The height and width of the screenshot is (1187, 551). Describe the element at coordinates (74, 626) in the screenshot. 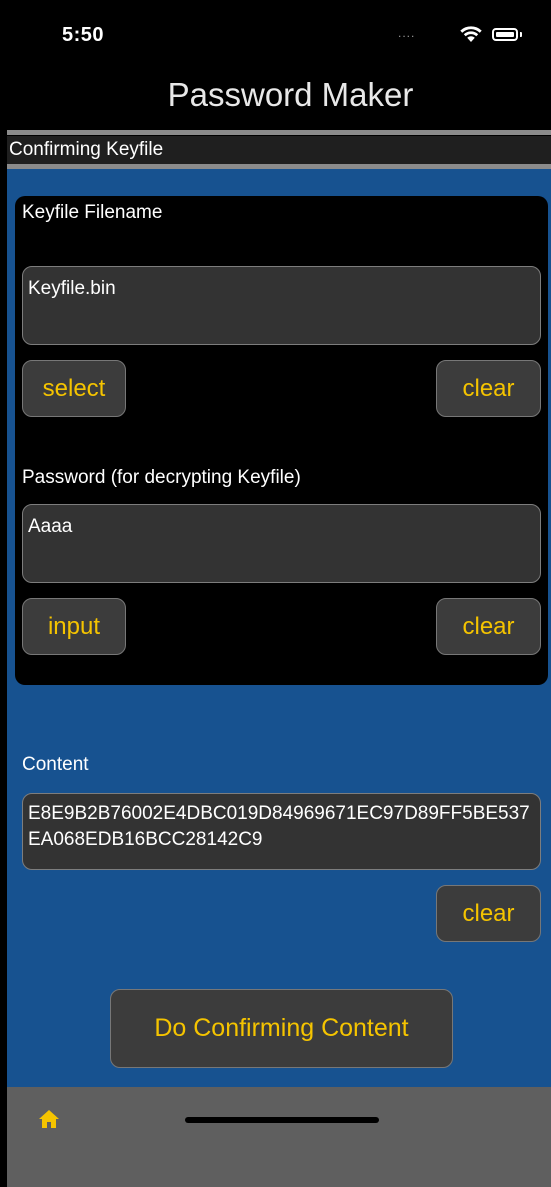

I see `input-button: input` at that location.